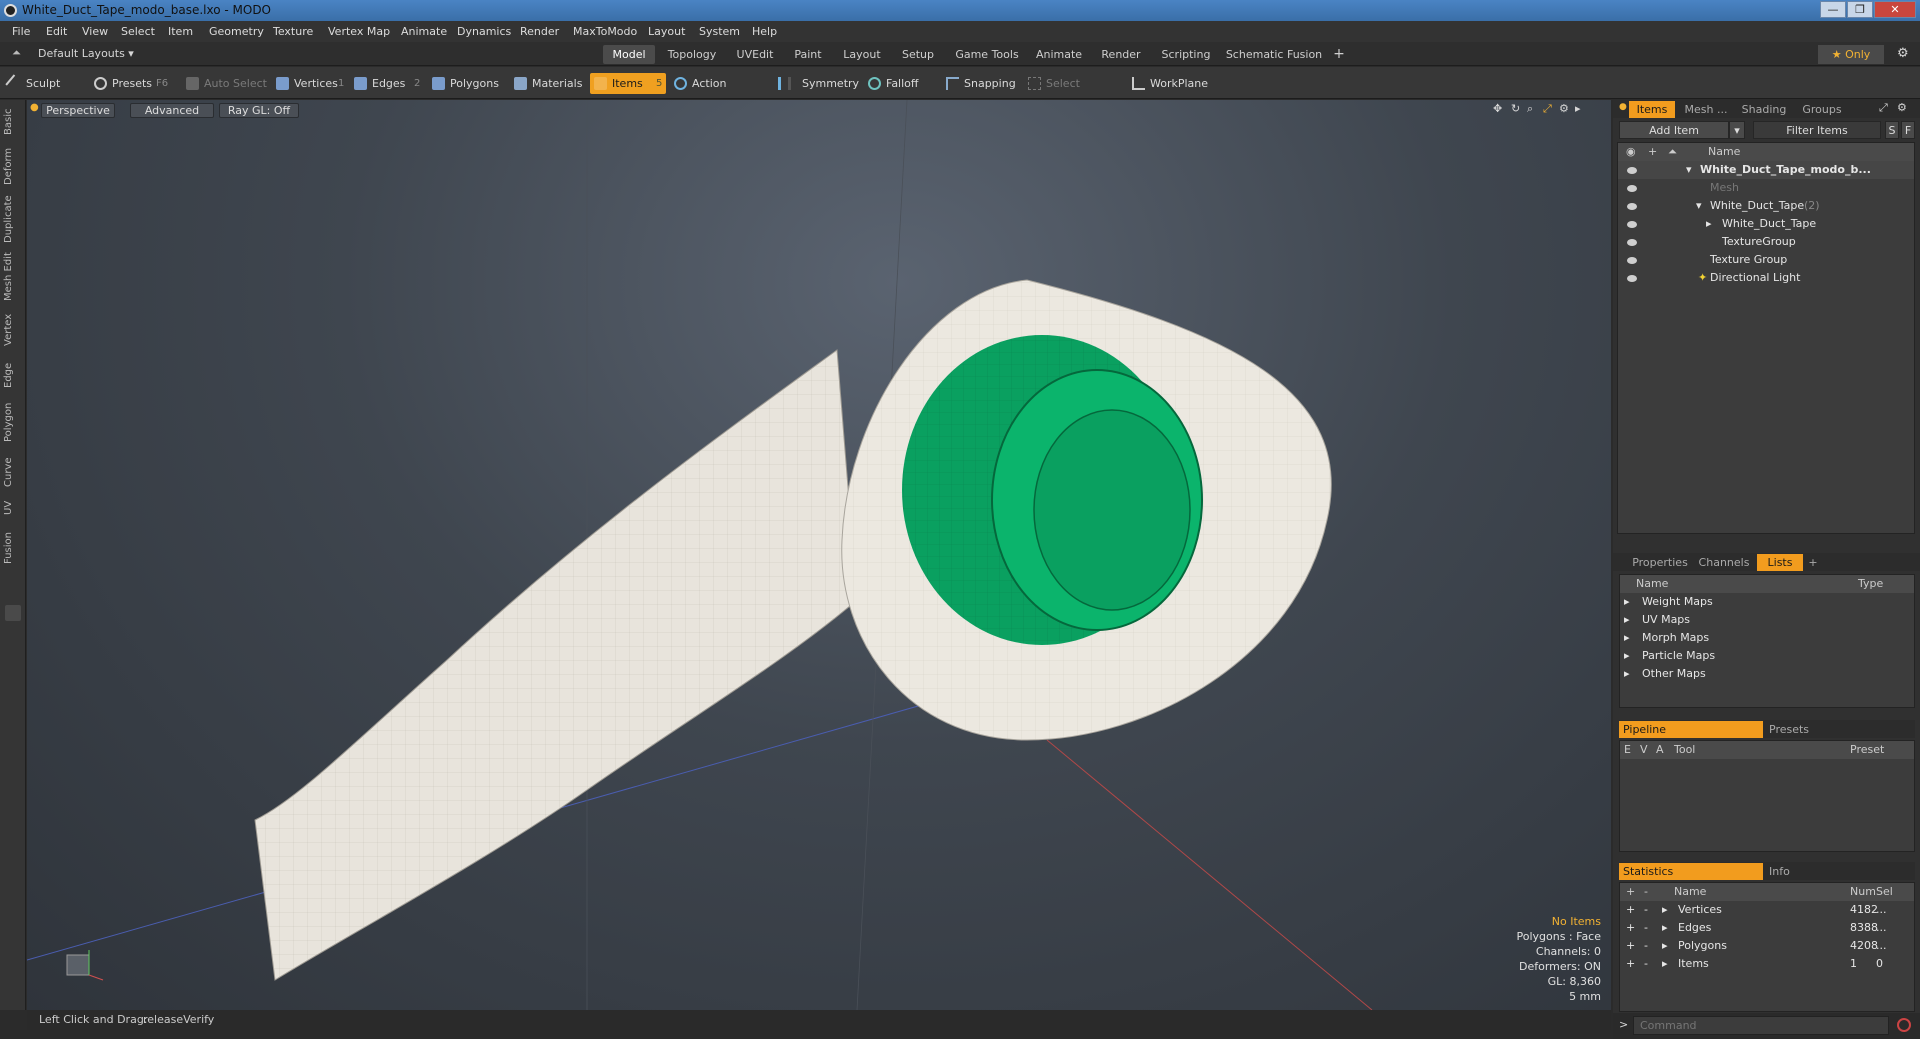  What do you see at coordinates (13, 548) in the screenshot?
I see `vtab-fusion: Fusion` at bounding box center [13, 548].